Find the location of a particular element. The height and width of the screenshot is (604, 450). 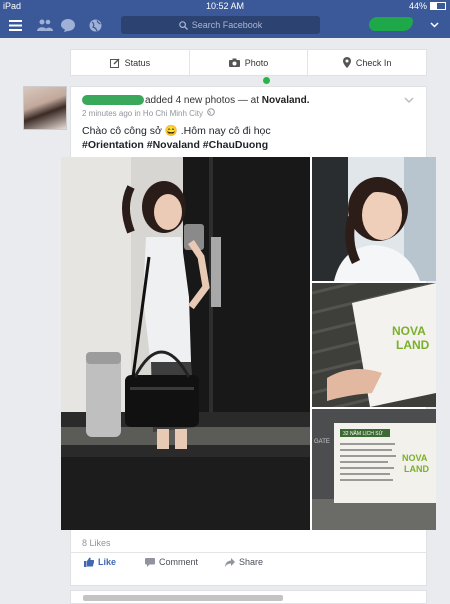

top-navbar: Search Facebook is located at coordinates (225, 25).